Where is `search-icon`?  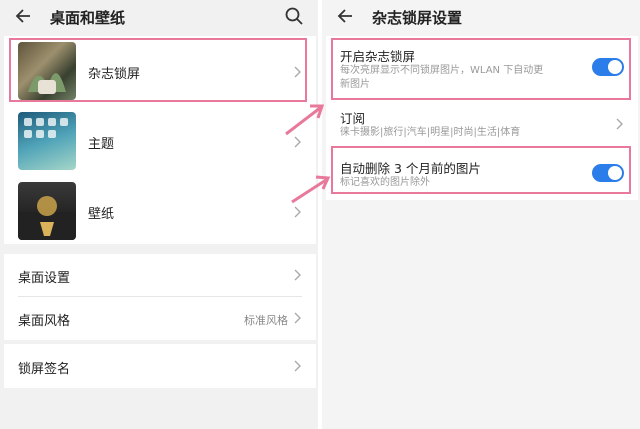 search-icon is located at coordinates (294, 16).